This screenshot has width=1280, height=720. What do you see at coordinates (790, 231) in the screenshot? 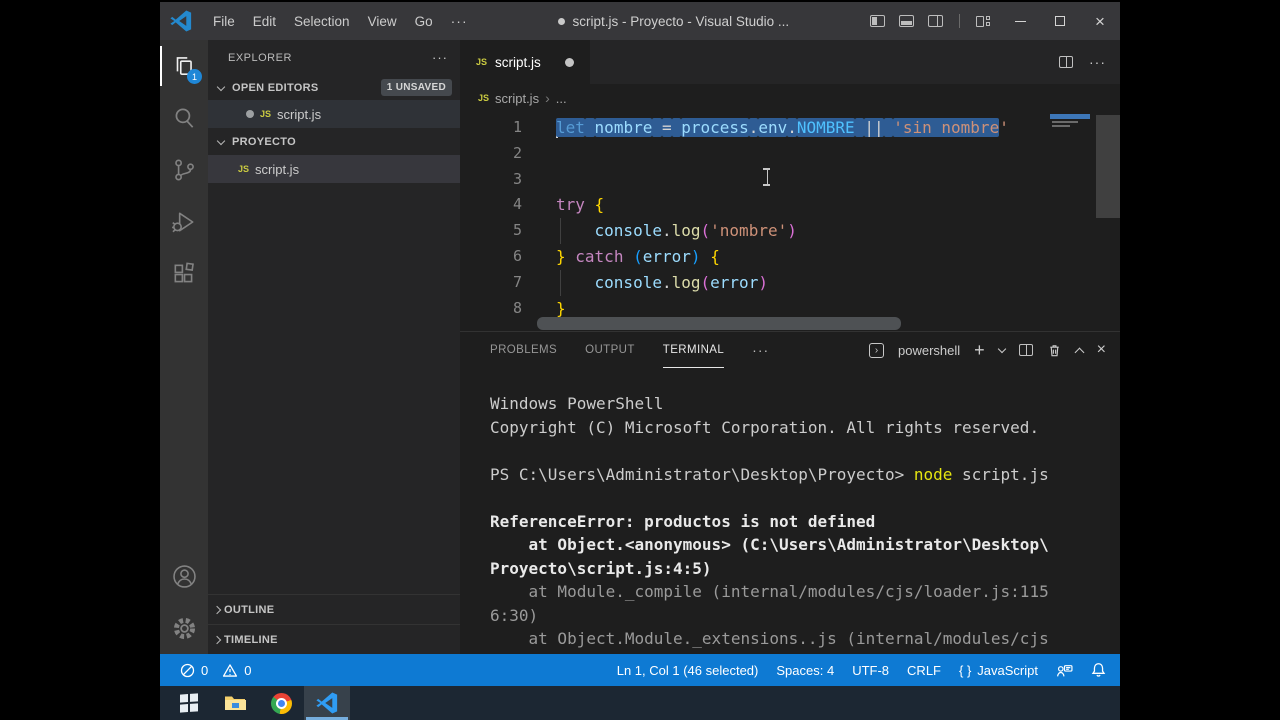
I see `code-line: 5 console.log('nombre')` at bounding box center [790, 231].